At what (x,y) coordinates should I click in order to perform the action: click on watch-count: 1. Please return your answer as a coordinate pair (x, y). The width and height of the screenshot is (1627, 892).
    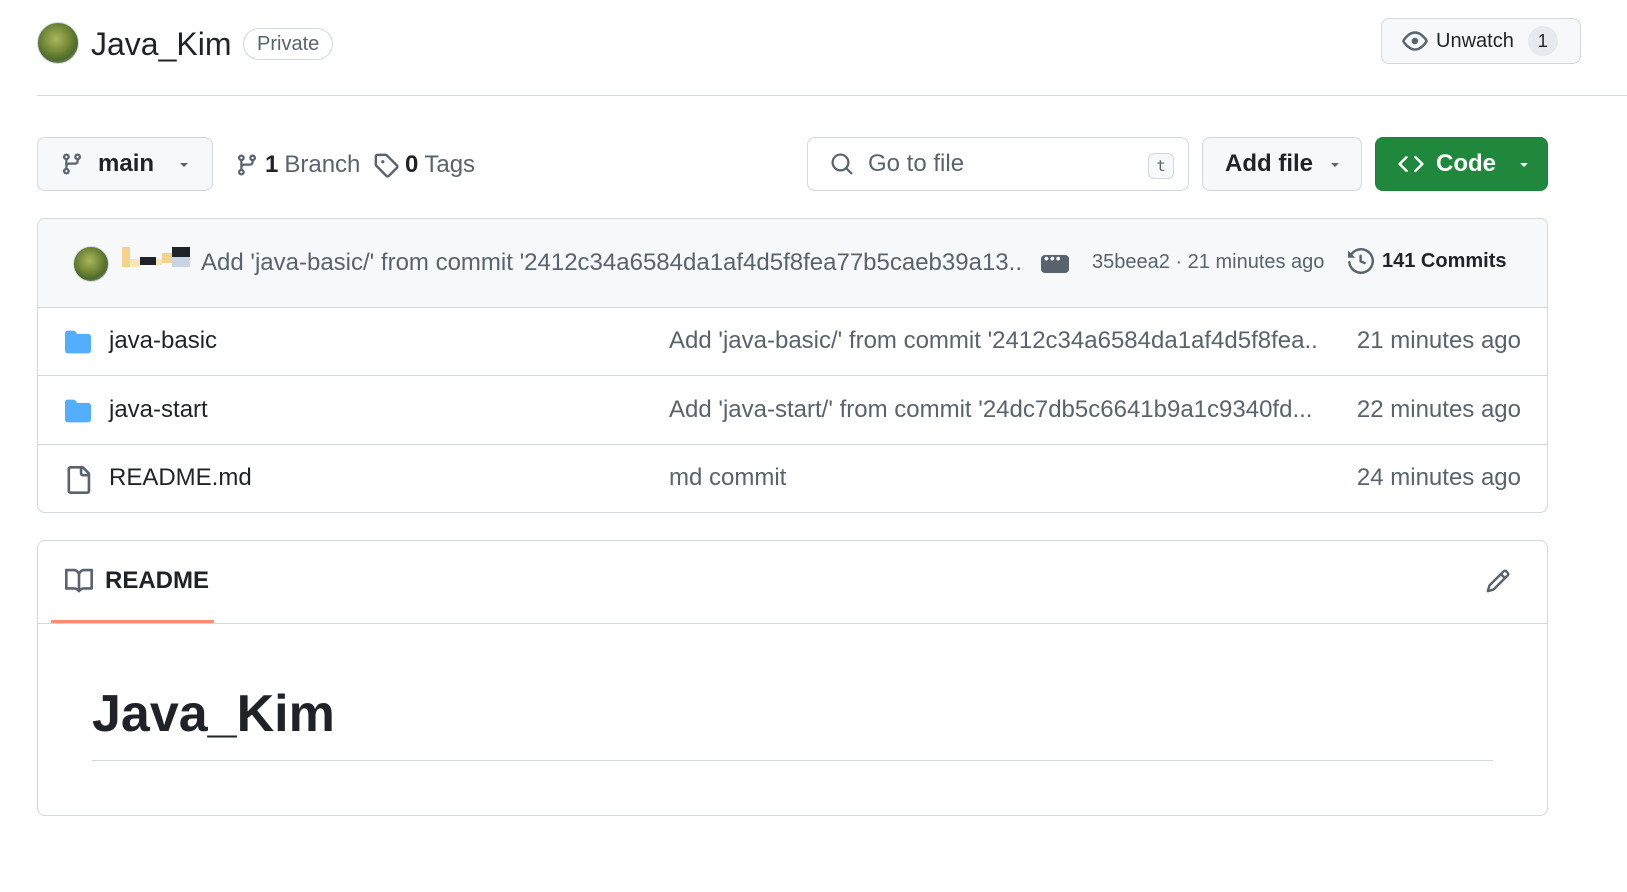
    Looking at the image, I should click on (1542, 41).